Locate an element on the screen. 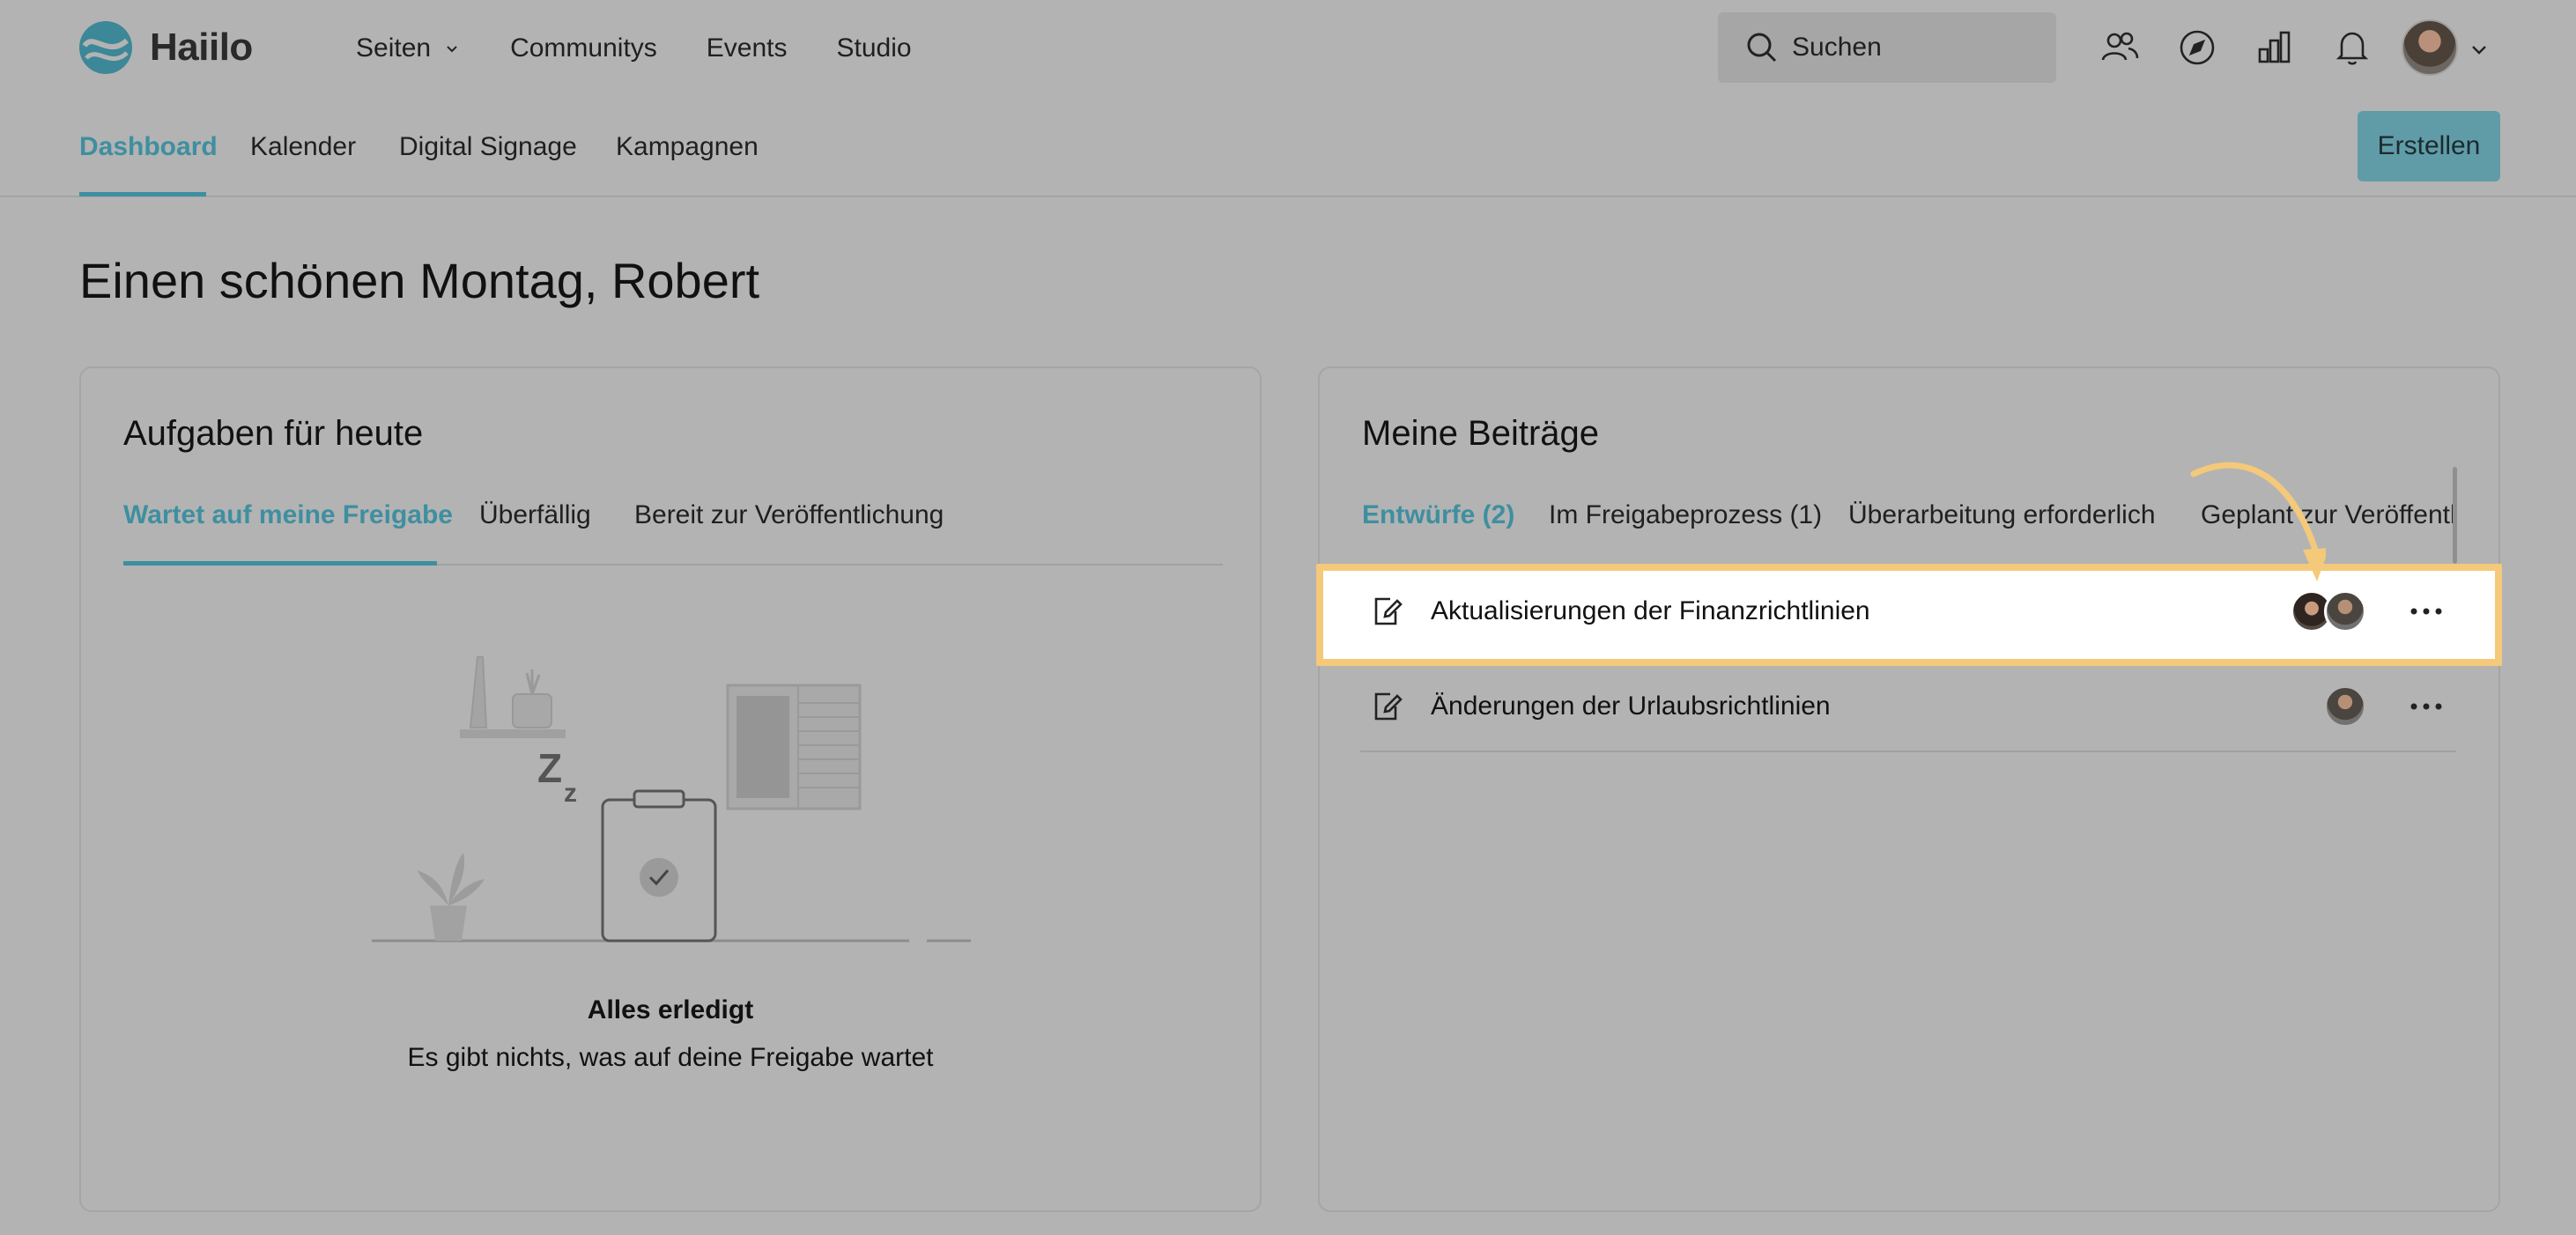  tab-overdue: Überfällig is located at coordinates (535, 515).